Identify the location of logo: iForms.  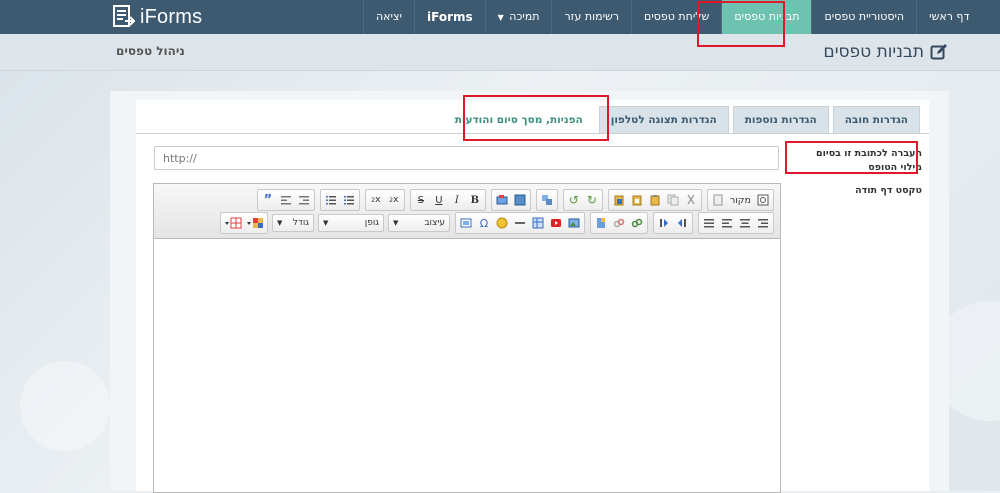
(157, 17).